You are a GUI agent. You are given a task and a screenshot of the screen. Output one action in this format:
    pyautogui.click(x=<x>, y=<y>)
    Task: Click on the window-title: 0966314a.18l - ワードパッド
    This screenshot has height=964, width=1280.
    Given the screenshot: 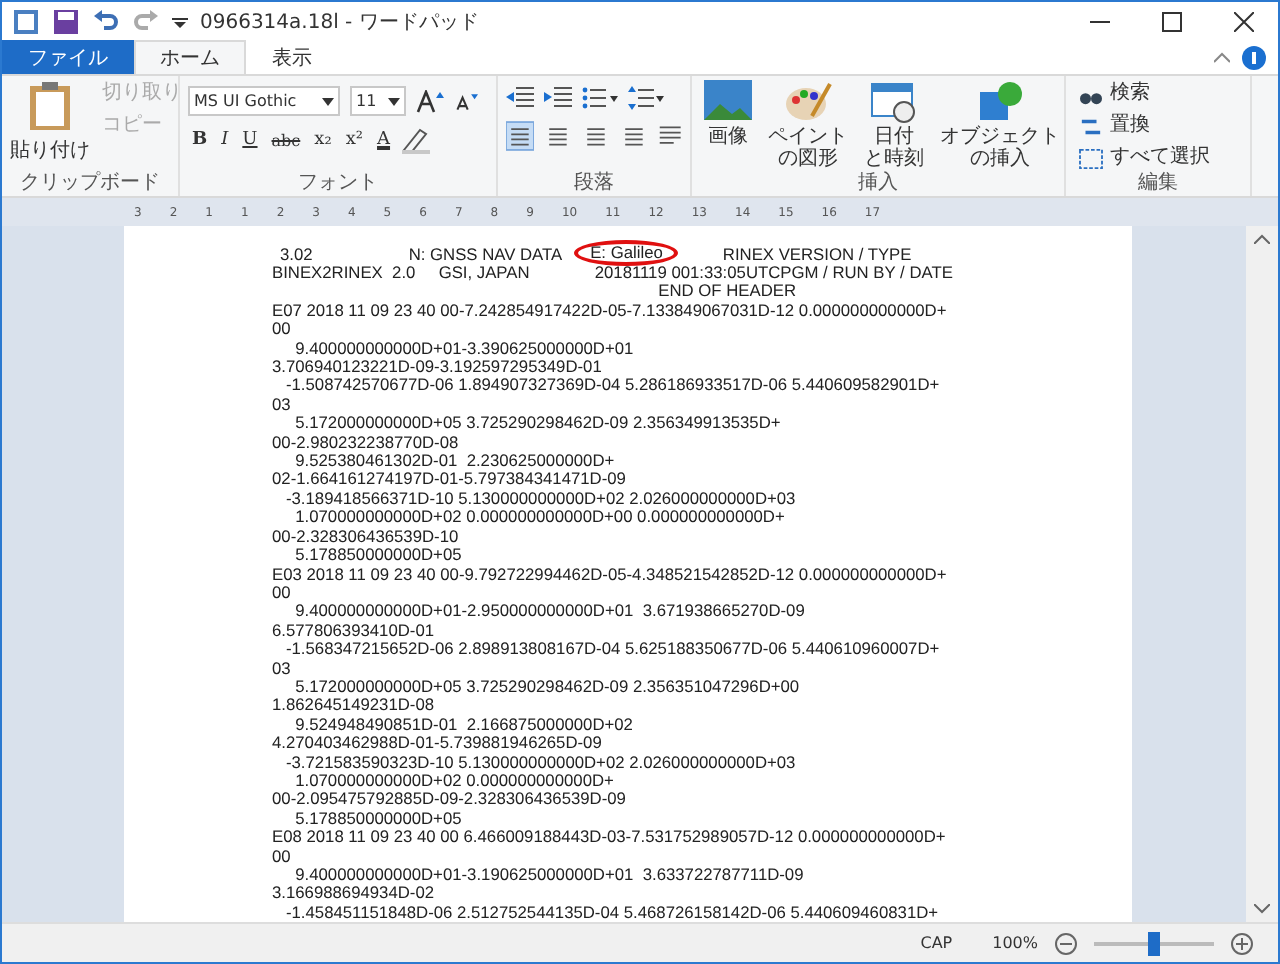 What is the action you would take?
    pyautogui.click(x=339, y=22)
    